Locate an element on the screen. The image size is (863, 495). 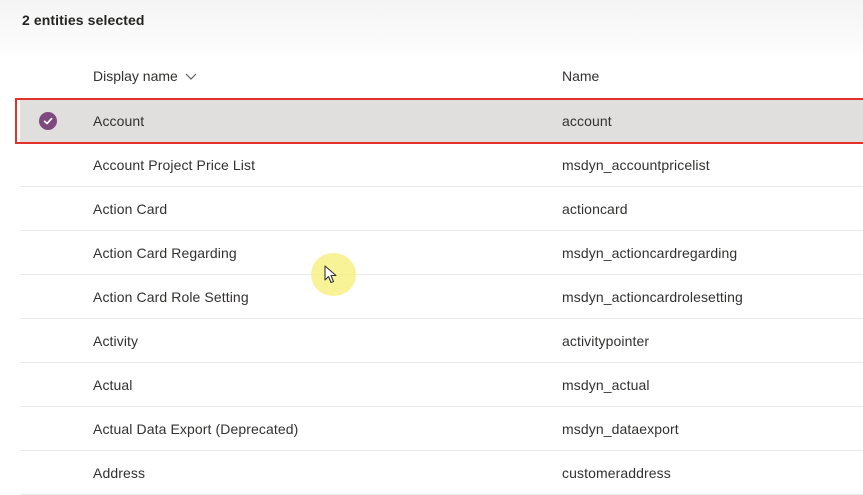
top-bar is located at coordinates (431, 29).